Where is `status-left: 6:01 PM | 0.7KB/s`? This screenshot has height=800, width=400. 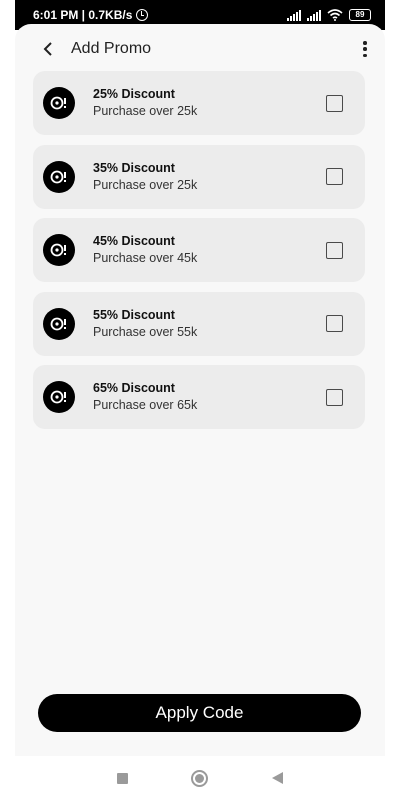
status-left: 6:01 PM | 0.7KB/s is located at coordinates (91, 15).